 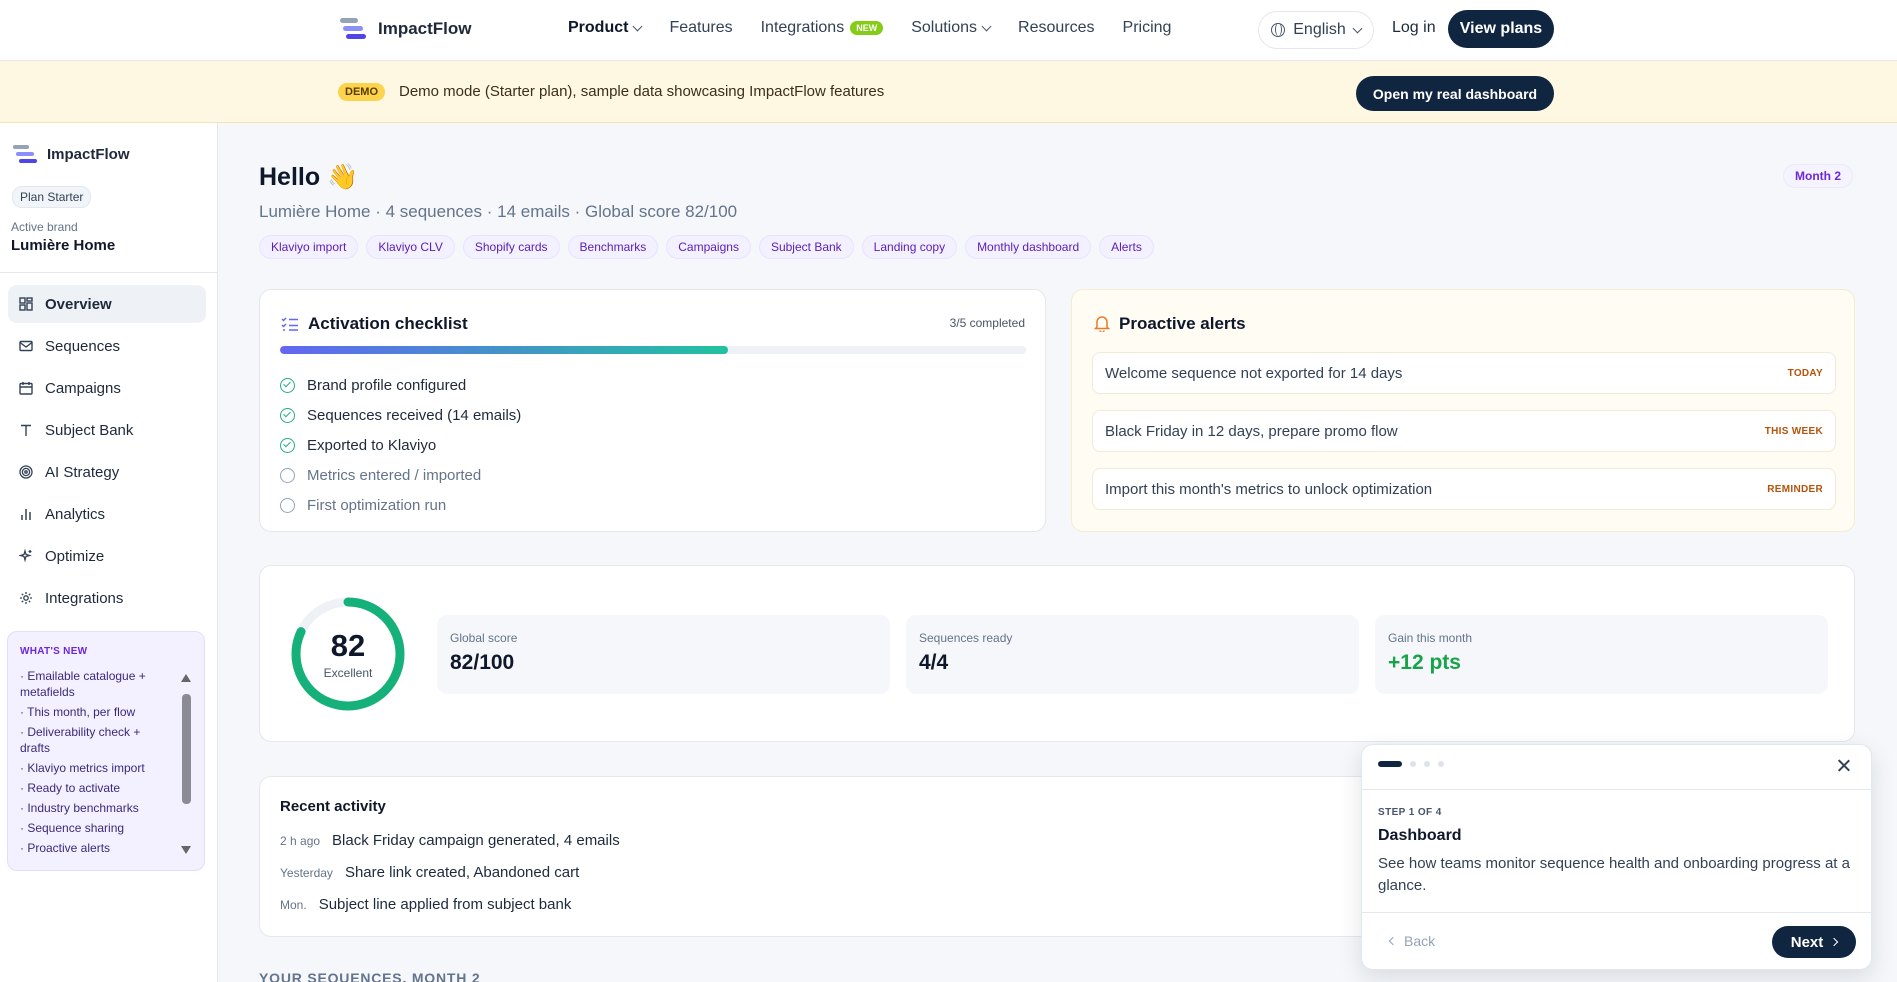 I want to click on bell-icon, so click(x=1102, y=324).